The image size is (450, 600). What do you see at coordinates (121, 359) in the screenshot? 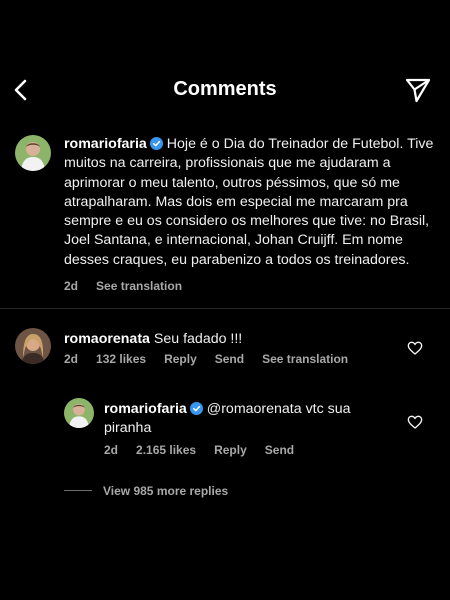
I see `comment-likes: 132 likes` at bounding box center [121, 359].